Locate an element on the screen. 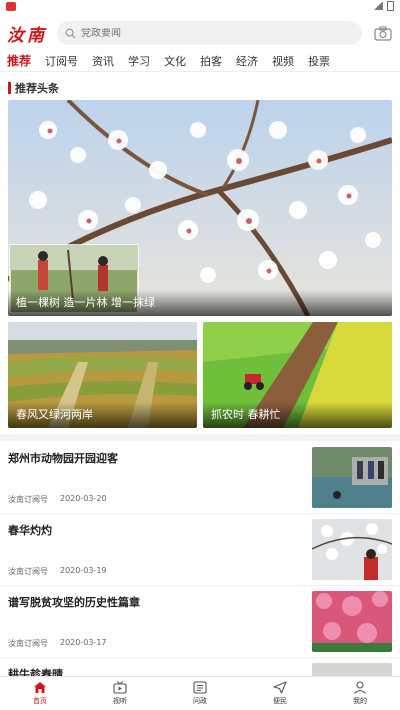 This screenshot has height=710, width=400. bottom-navigation: 首页 视听 问政 便民 我的 is located at coordinates (200, 693).